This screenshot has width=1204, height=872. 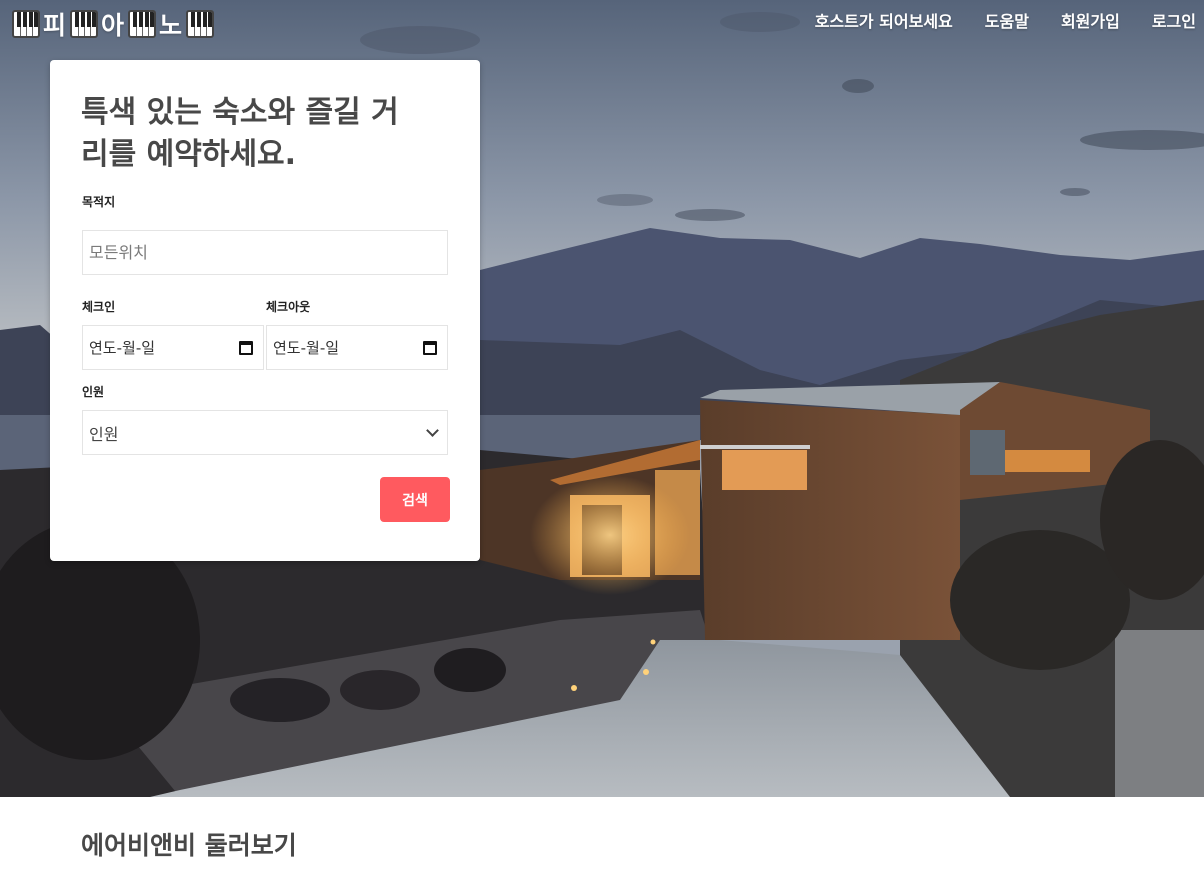 I want to click on nav-help-link: 도움말, so click(x=1007, y=20).